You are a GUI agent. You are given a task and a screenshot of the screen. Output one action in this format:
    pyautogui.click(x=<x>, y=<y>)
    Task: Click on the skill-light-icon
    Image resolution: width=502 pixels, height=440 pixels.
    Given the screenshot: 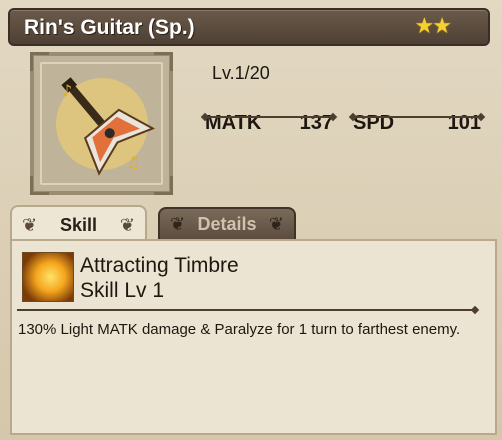 What is the action you would take?
    pyautogui.click(x=48, y=277)
    